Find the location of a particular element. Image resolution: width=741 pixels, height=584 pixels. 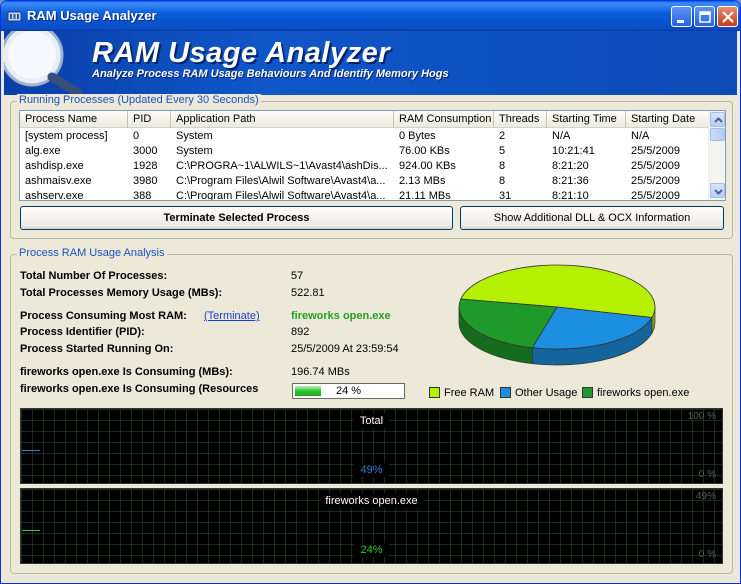

legend-item: fireworks open.exe is located at coordinates (635, 393).